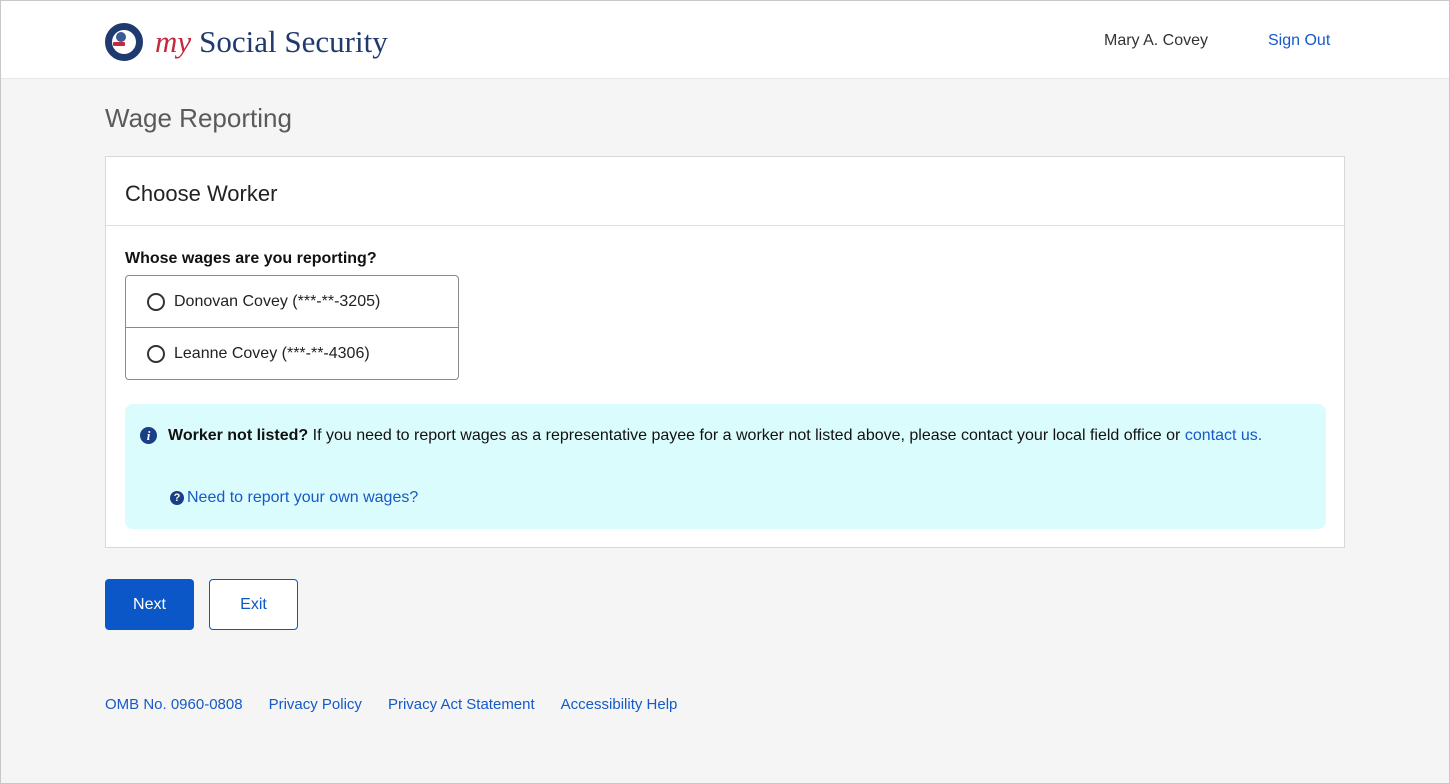  I want to click on contact-us-link: contact us., so click(1223, 435).